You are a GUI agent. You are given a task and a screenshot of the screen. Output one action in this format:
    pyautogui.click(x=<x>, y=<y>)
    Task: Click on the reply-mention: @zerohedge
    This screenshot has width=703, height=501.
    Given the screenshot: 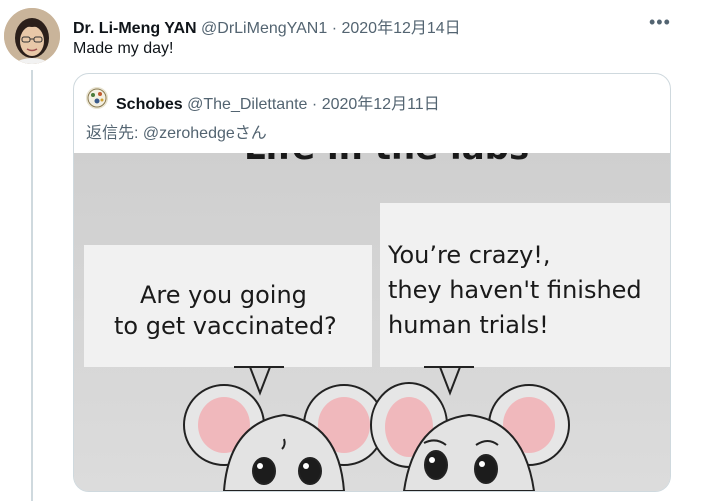 What is the action you would take?
    pyautogui.click(x=189, y=133)
    